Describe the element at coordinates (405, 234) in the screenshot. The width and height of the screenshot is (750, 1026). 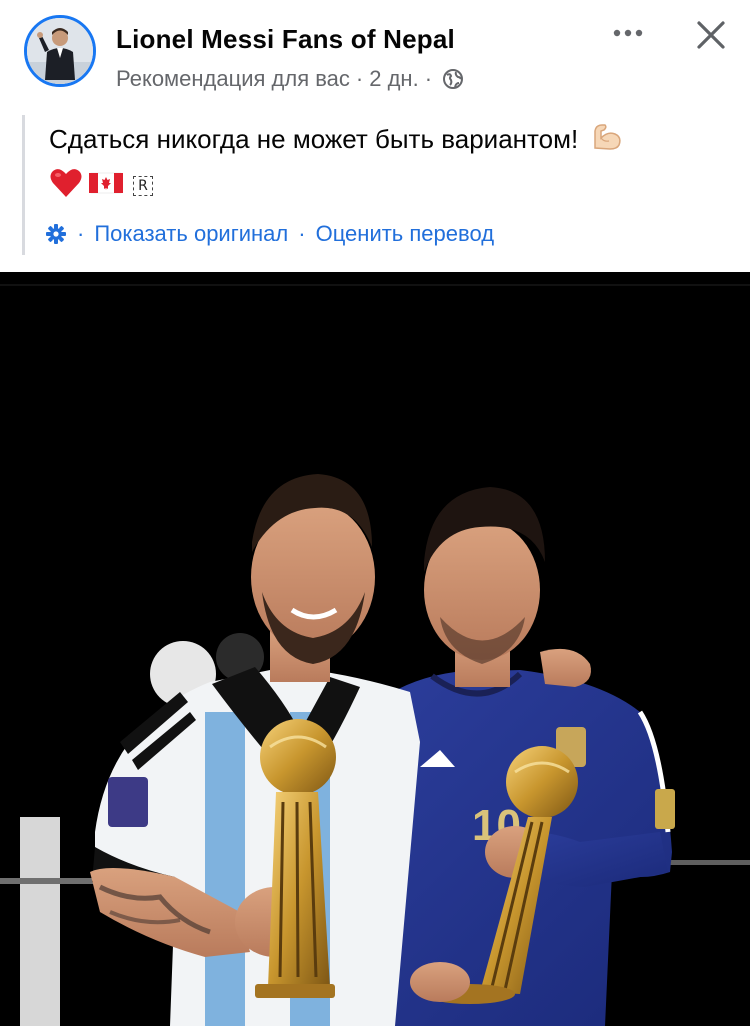
I see `rate-translation-link: Оценить перевод` at that location.